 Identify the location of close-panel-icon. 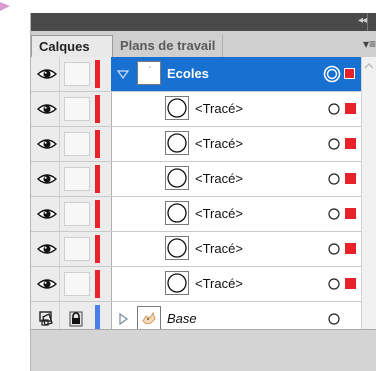
(371, 22).